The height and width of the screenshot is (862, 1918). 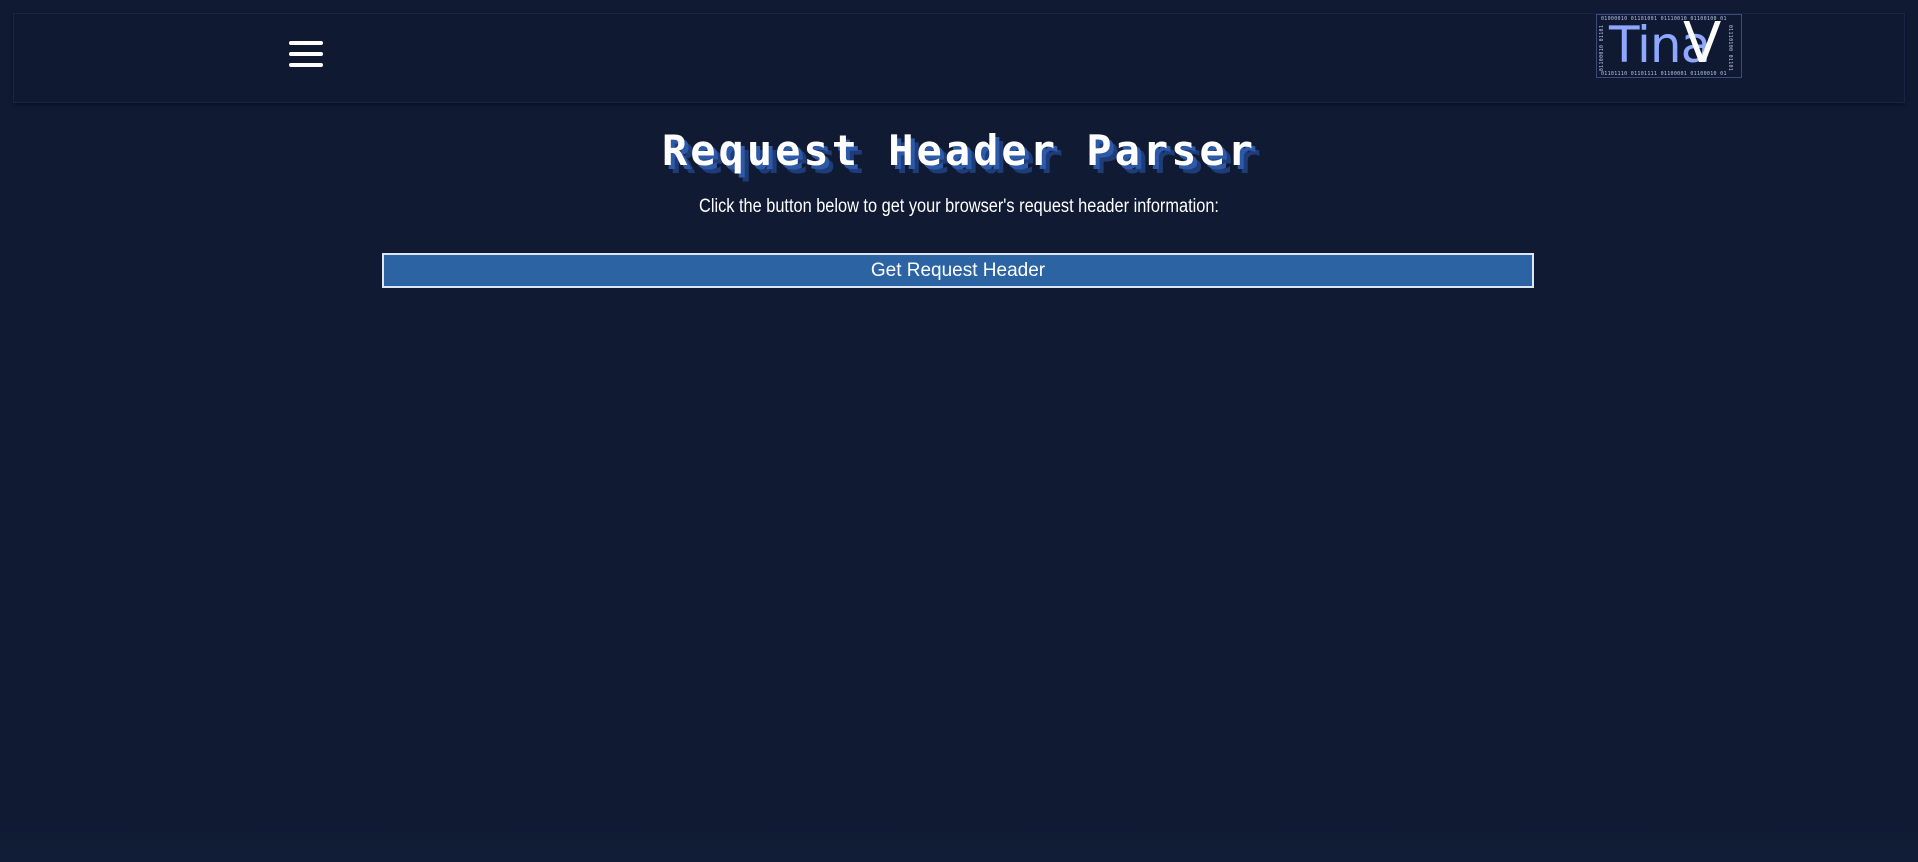 What do you see at coordinates (1664, 74) in the screenshot?
I see `logo-binary-bottom: 01101110 01101111 01100001 01100010 01` at bounding box center [1664, 74].